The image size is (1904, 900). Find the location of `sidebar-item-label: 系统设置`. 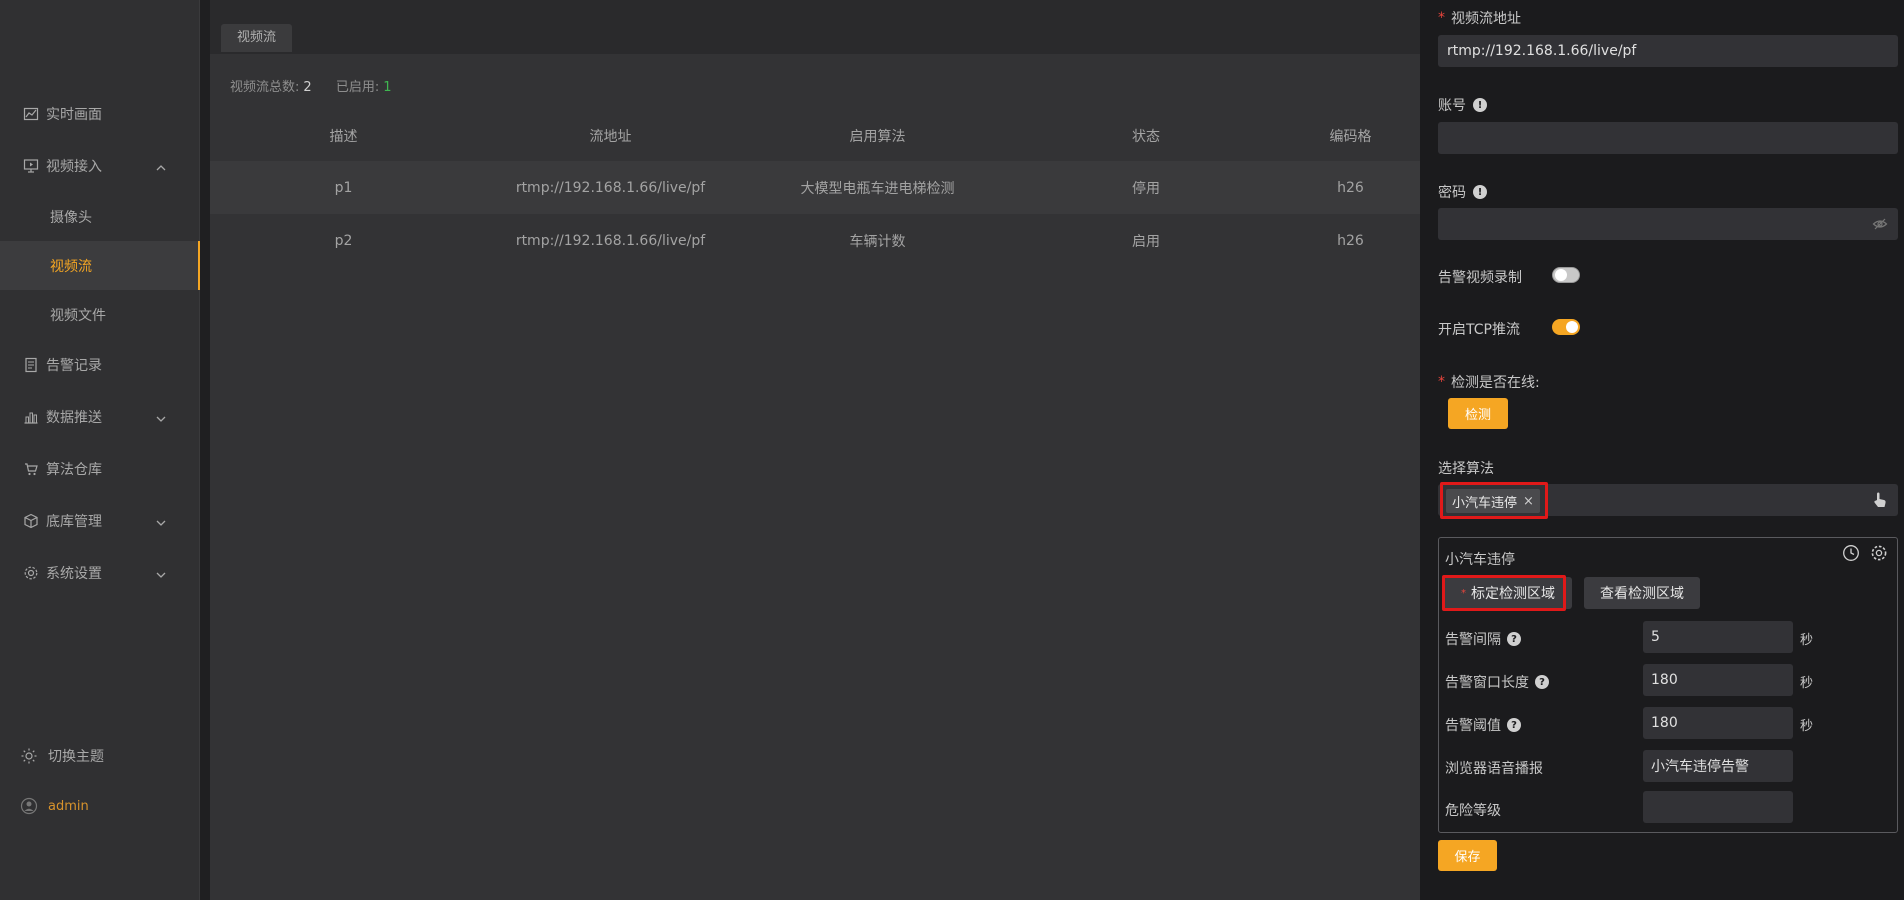

sidebar-item-label: 系统设置 is located at coordinates (74, 574).